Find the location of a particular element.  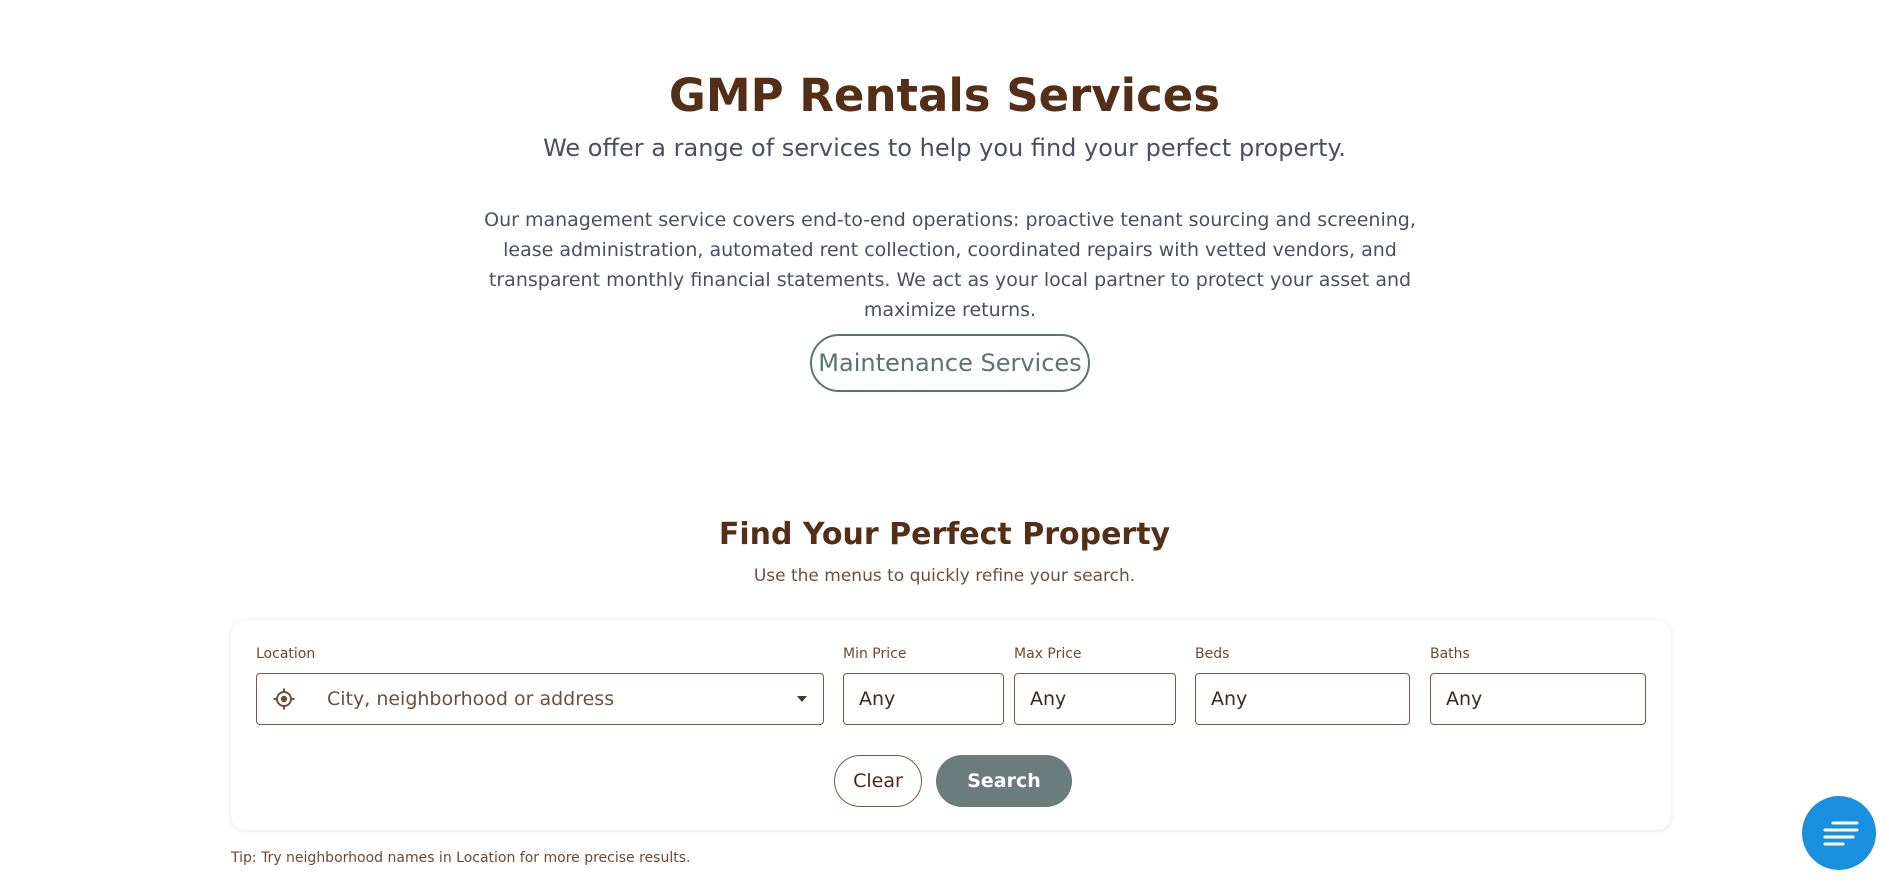

beds-label: Beds is located at coordinates (1212, 654).